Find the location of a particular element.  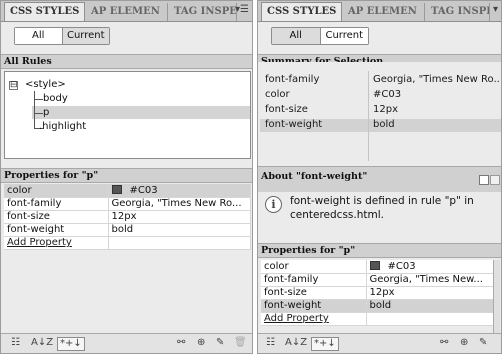

panel-tab-bar: CSS STYLES AP ELEMEN TAG INSPE ▾☰ is located at coordinates (126, 11).